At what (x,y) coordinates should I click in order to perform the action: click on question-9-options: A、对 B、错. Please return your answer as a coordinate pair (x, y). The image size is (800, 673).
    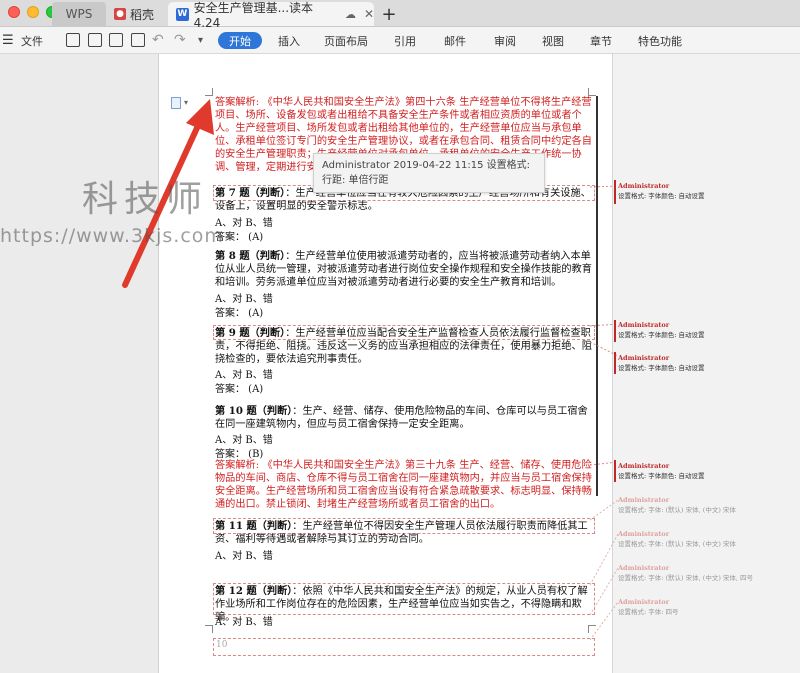
    Looking at the image, I should click on (244, 375).